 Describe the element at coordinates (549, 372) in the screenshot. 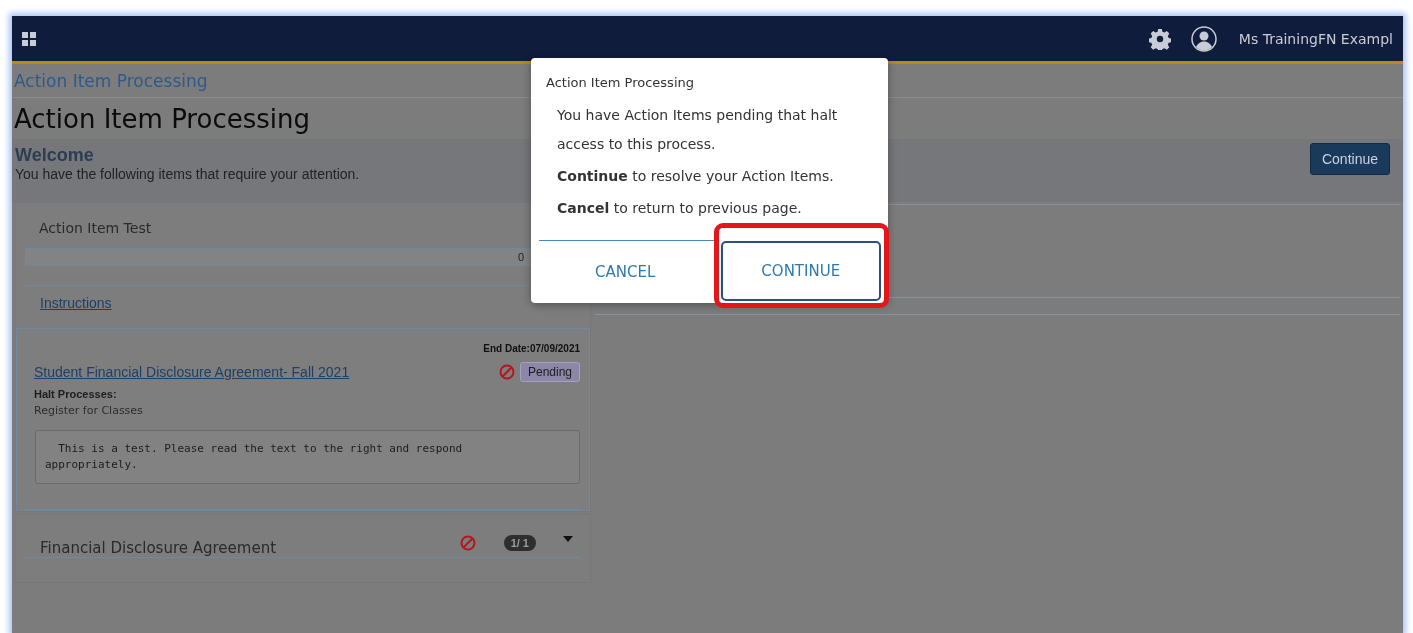

I see `status-badge: Pending` at that location.